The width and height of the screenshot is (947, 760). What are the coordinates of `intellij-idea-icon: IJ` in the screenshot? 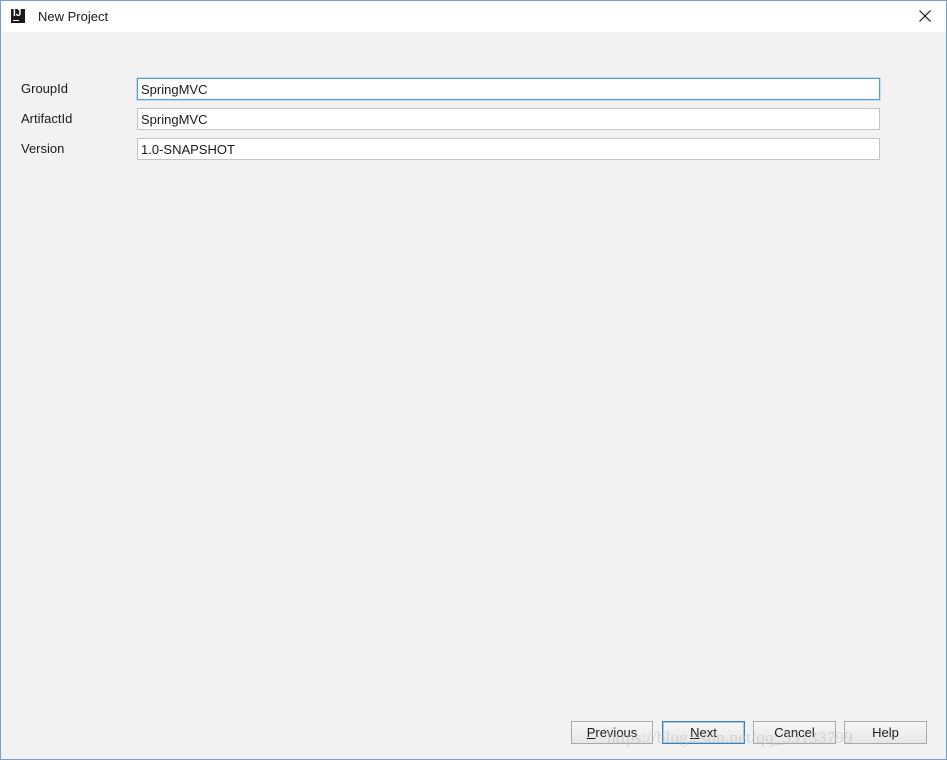 It's located at (18, 15).